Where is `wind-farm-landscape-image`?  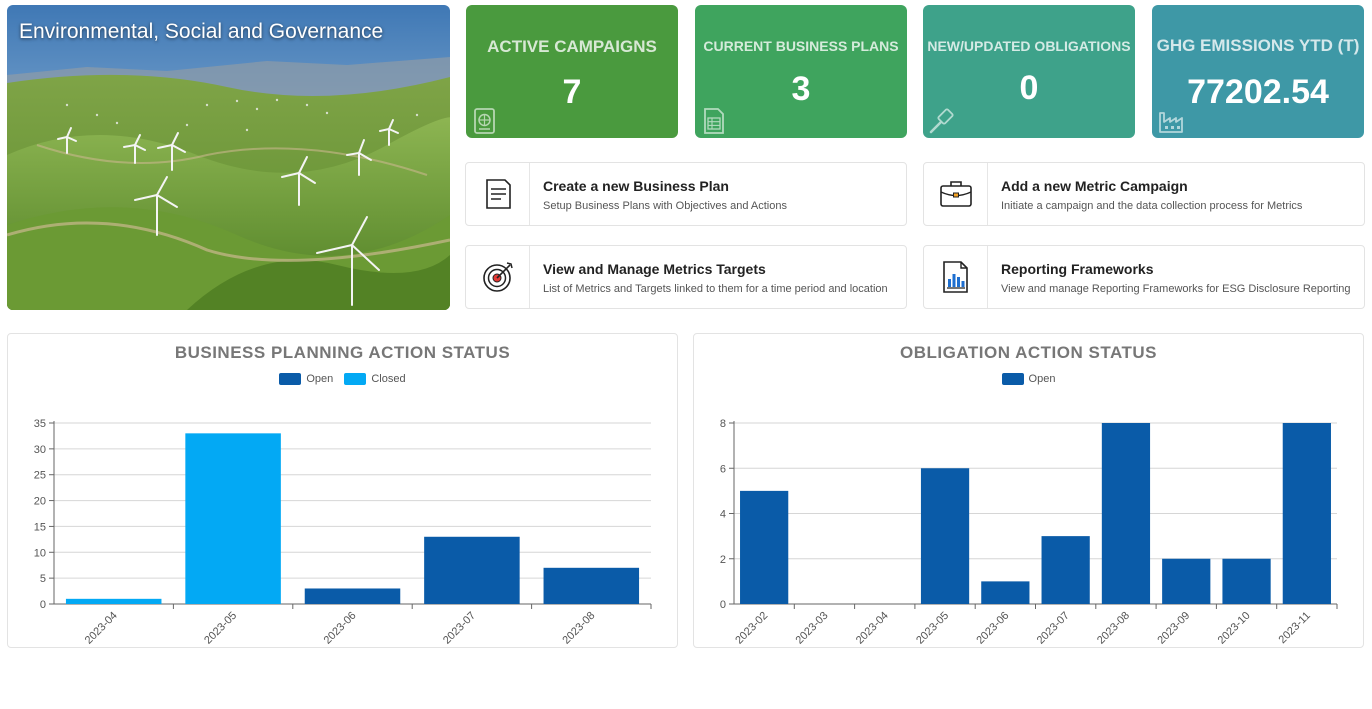 wind-farm-landscape-image is located at coordinates (228, 157).